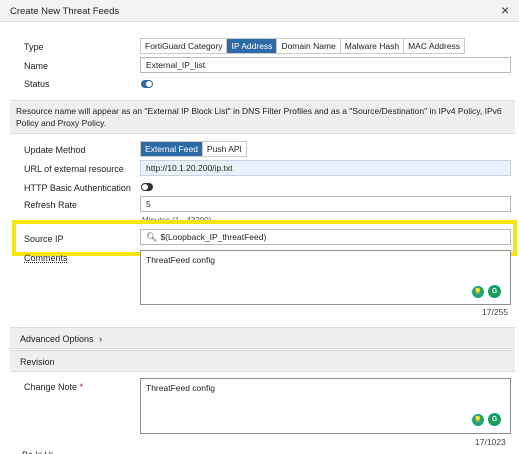 The image size is (519, 454). Describe the element at coordinates (309, 46) in the screenshot. I see `type-option-domain-name: Domain Name` at that location.